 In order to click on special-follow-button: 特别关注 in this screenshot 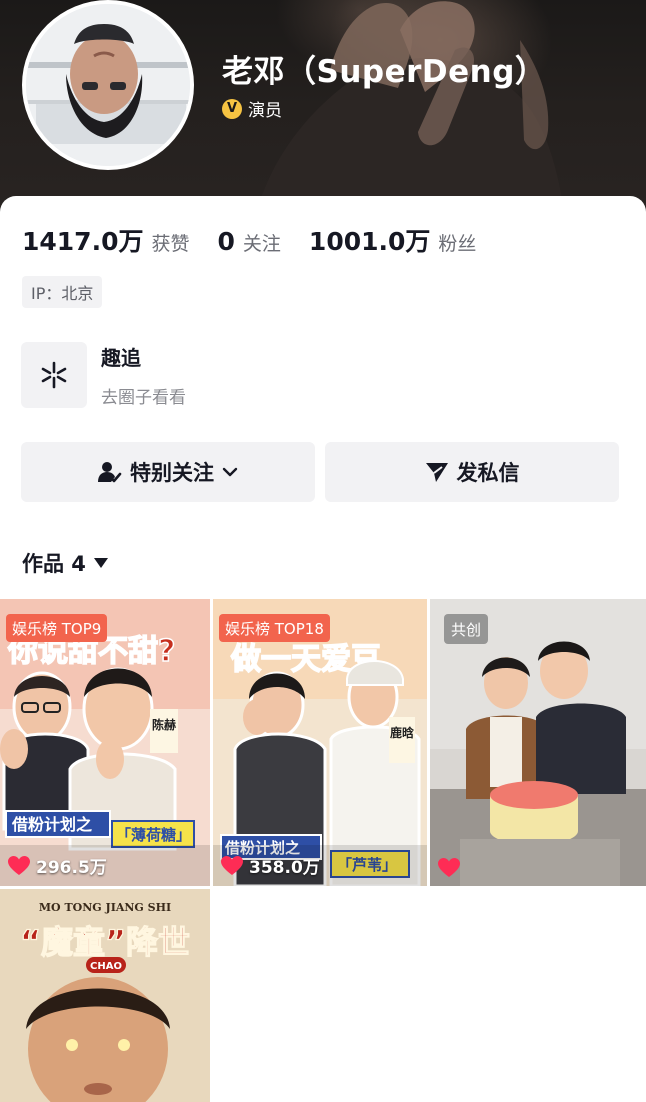, I will do `click(168, 472)`.